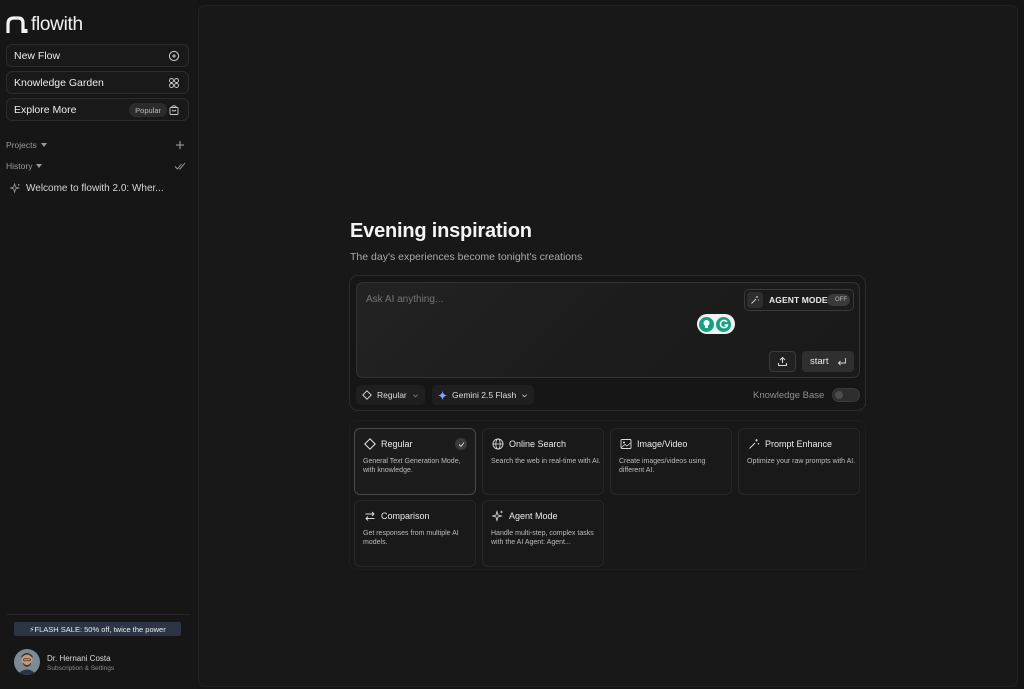  I want to click on user-avatar-image, so click(27, 662).